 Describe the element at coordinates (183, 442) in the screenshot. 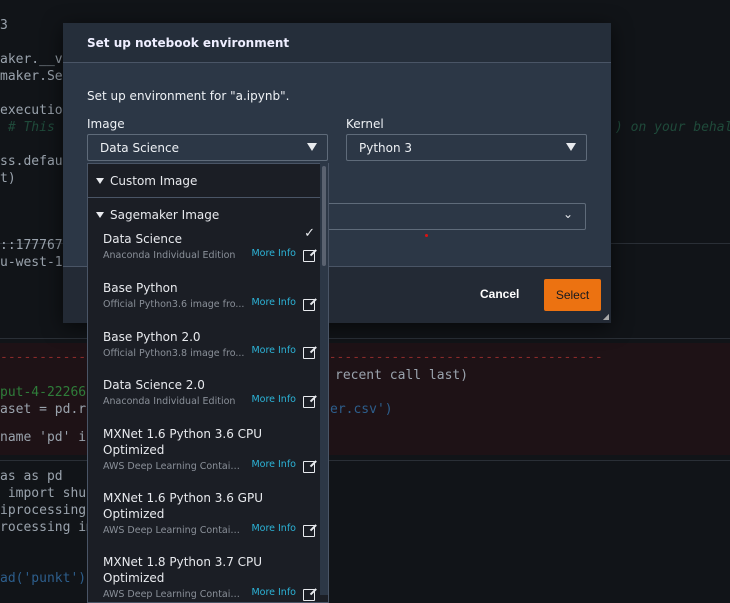

I see `option-name: MXNet 1.6 Python 3.6 CPU Optimized` at that location.